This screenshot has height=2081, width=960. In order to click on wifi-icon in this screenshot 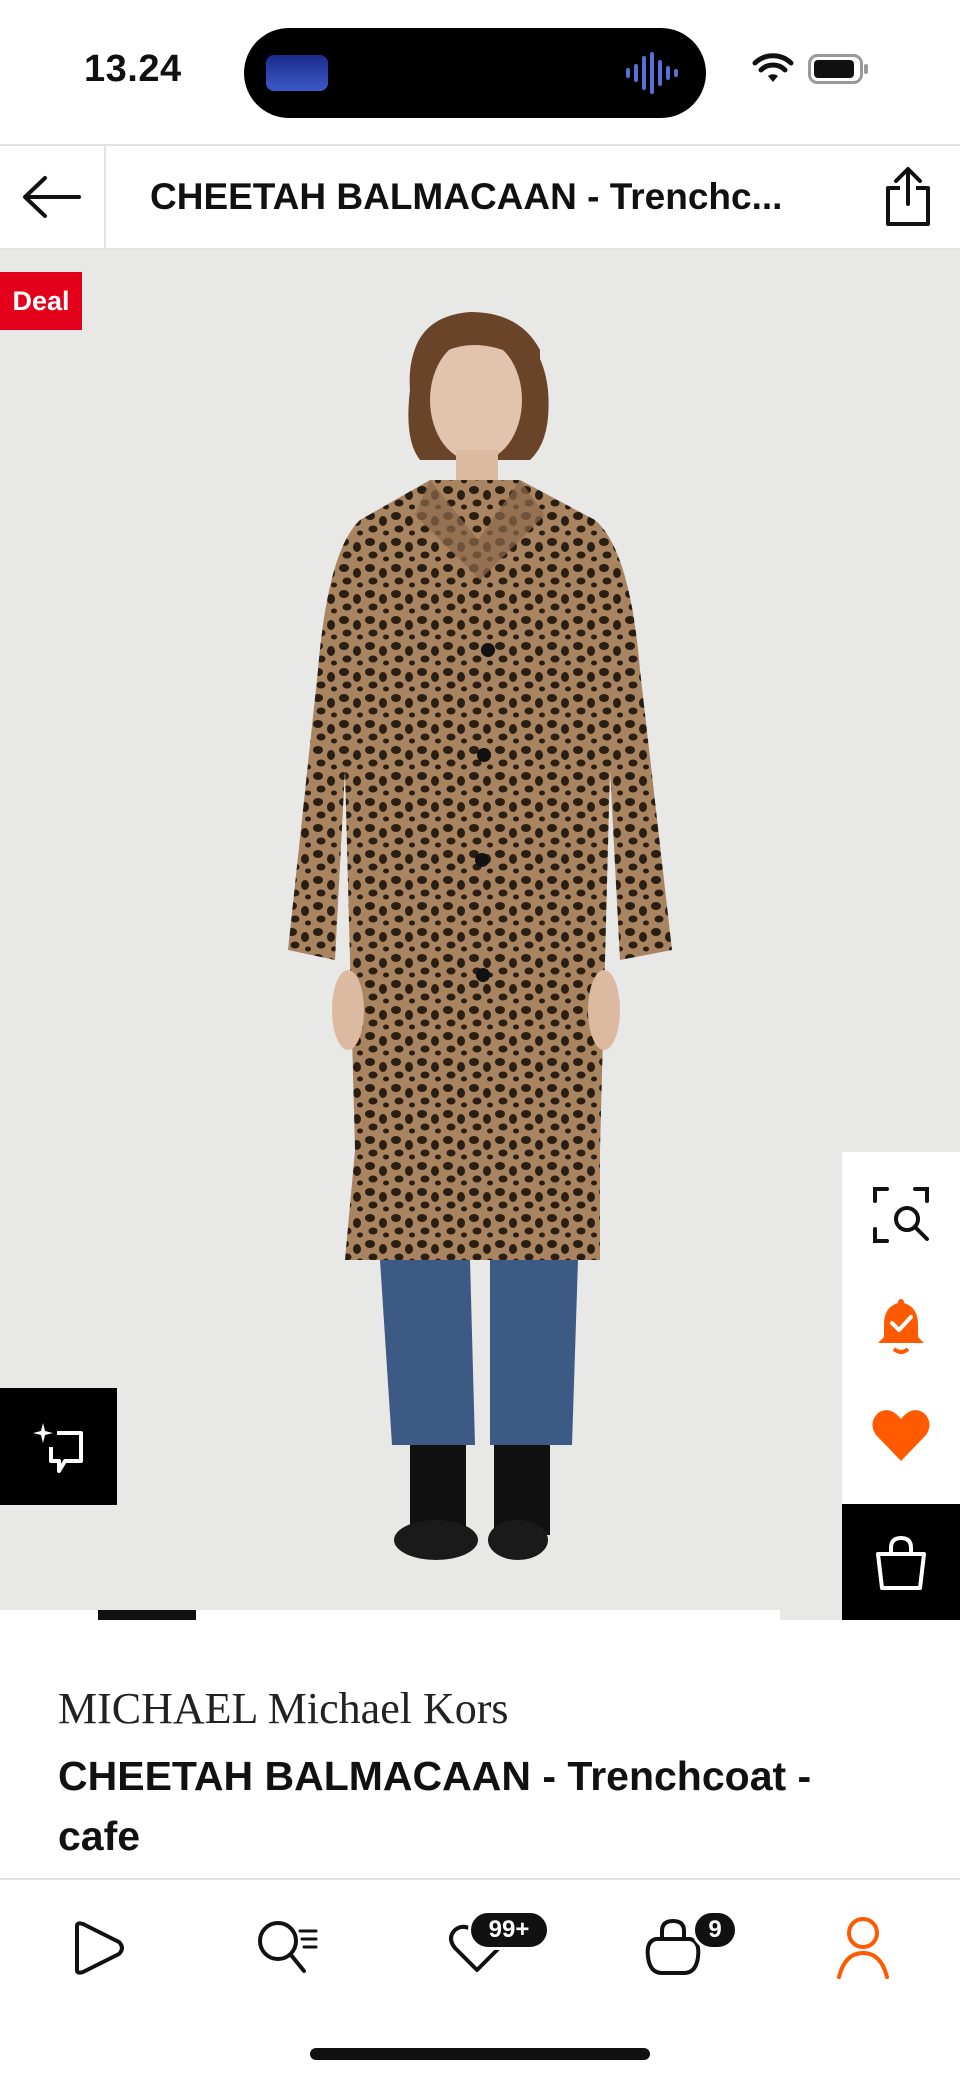, I will do `click(773, 67)`.